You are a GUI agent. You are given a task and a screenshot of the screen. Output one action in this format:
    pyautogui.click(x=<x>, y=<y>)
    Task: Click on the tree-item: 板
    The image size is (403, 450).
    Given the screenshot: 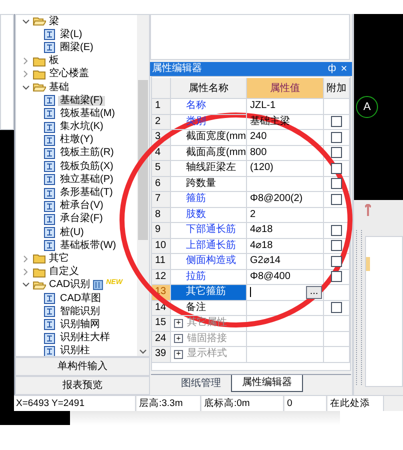 What is the action you would take?
    pyautogui.click(x=54, y=61)
    